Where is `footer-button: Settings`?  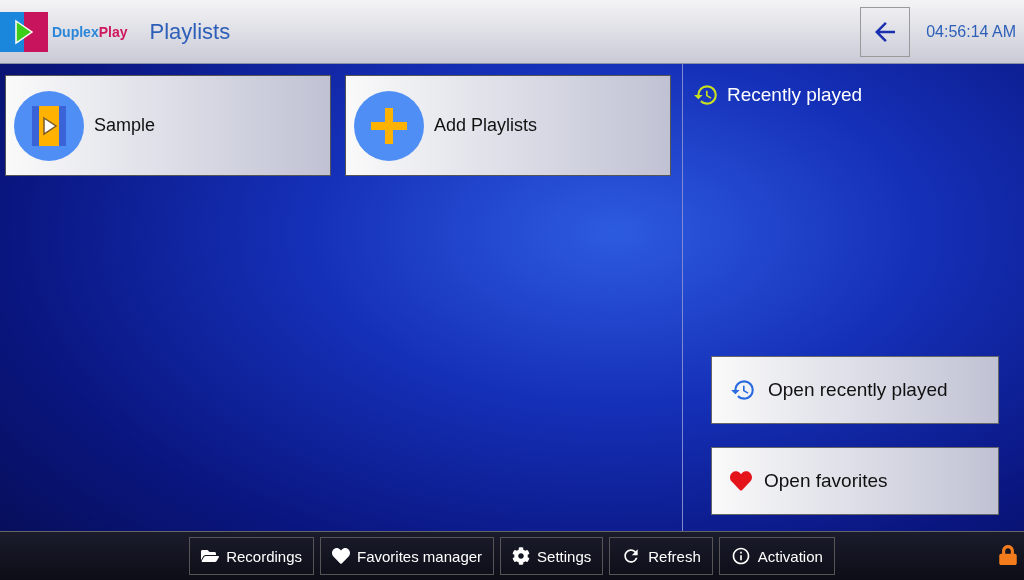 footer-button: Settings is located at coordinates (552, 556).